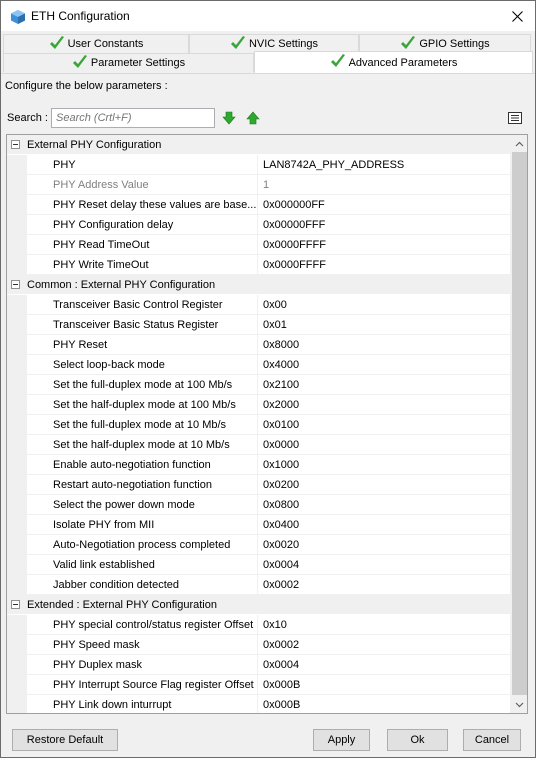  Describe the element at coordinates (283, 44) in the screenshot. I see `tab-label: NVIC Settings` at that location.